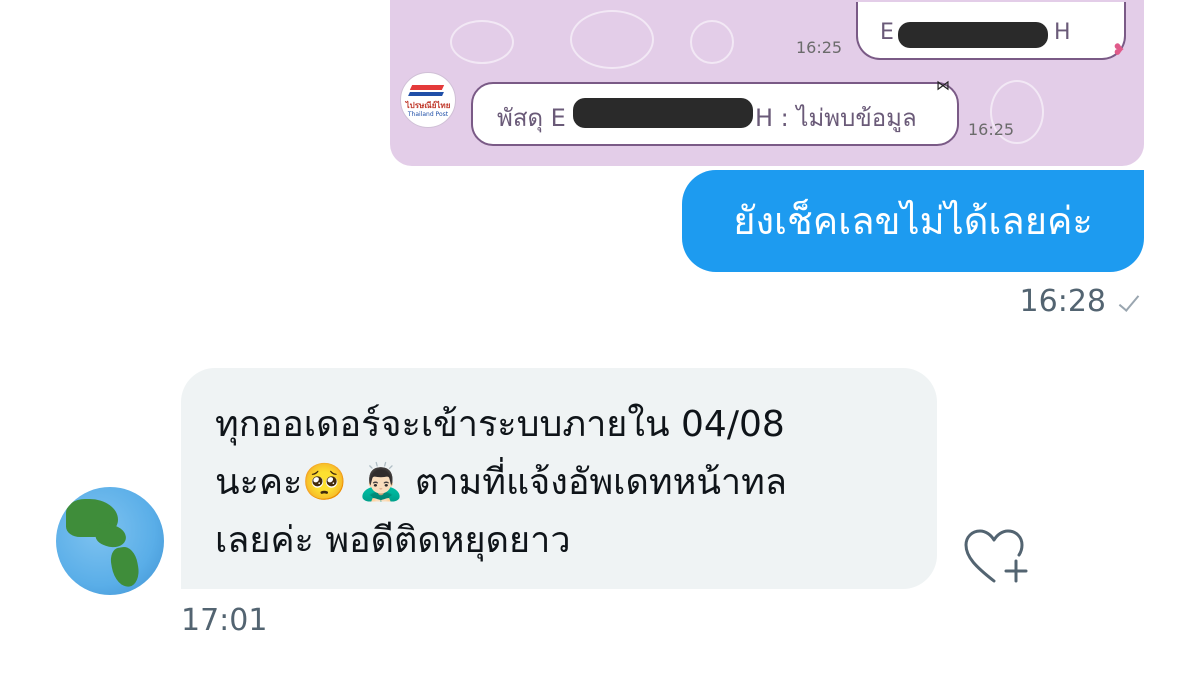 The width and height of the screenshot is (1200, 677). Describe the element at coordinates (1119, 49) in the screenshot. I see `heart-decoration-icon: ❥` at that location.